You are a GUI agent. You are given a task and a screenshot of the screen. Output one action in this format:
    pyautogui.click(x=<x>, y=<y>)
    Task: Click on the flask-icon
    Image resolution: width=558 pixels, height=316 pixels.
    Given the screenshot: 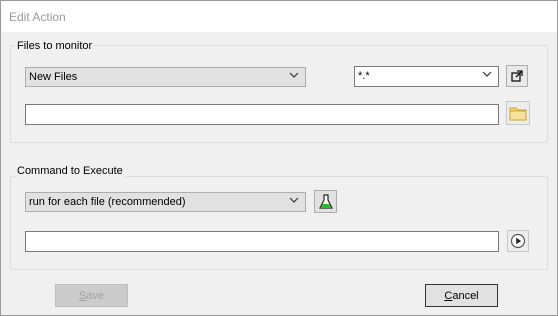 What is the action you would take?
    pyautogui.click(x=325, y=201)
    